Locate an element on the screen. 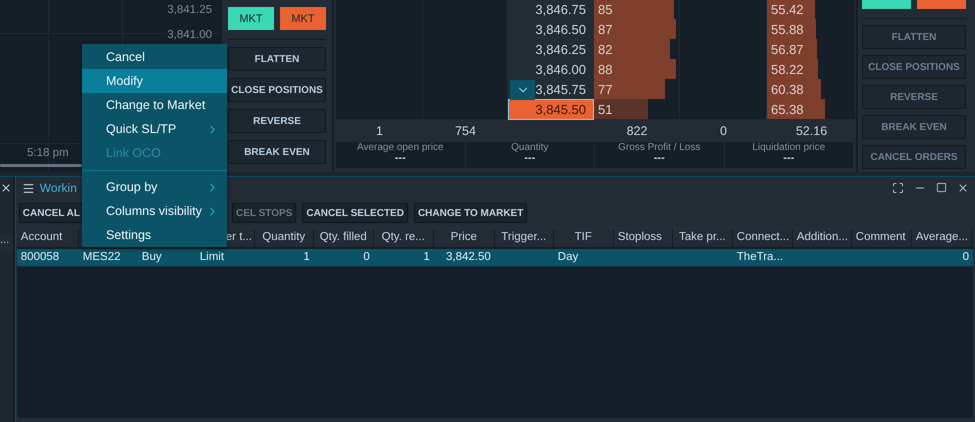 The height and width of the screenshot is (422, 975). size-value: 85 is located at coordinates (604, 9).